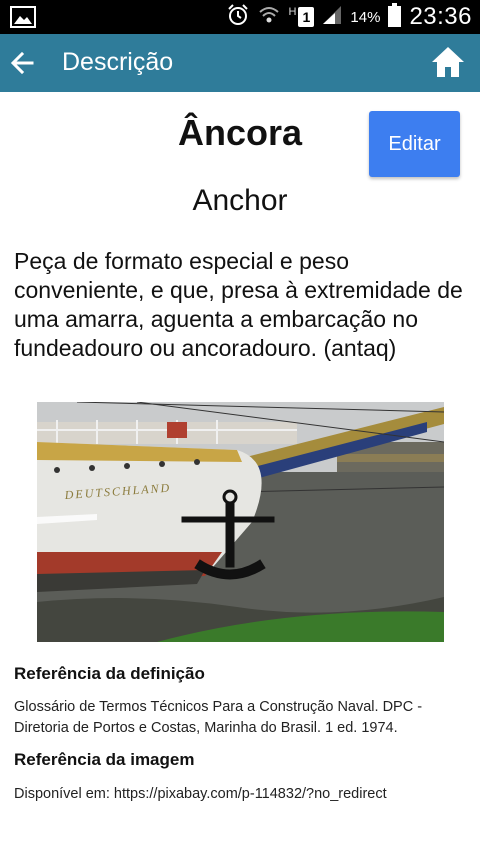 This screenshot has width=480, height=854. Describe the element at coordinates (240, 200) in the screenshot. I see `term-translation: Anchor` at that location.